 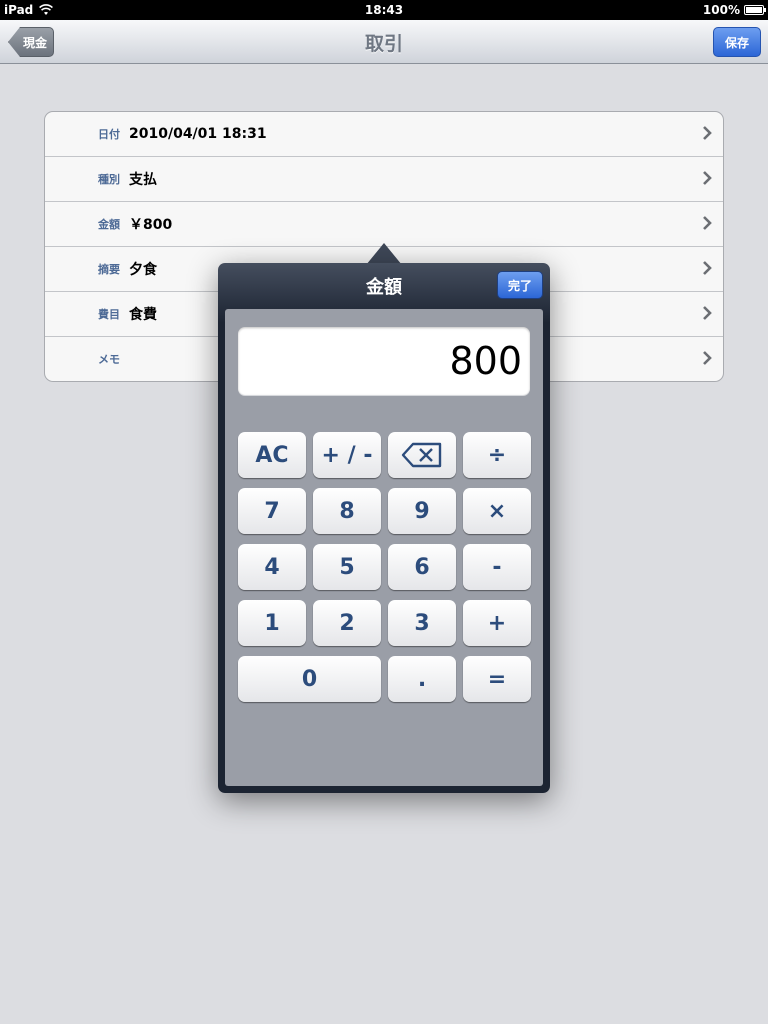 I want to click on row-value: 夕食, so click(x=143, y=270).